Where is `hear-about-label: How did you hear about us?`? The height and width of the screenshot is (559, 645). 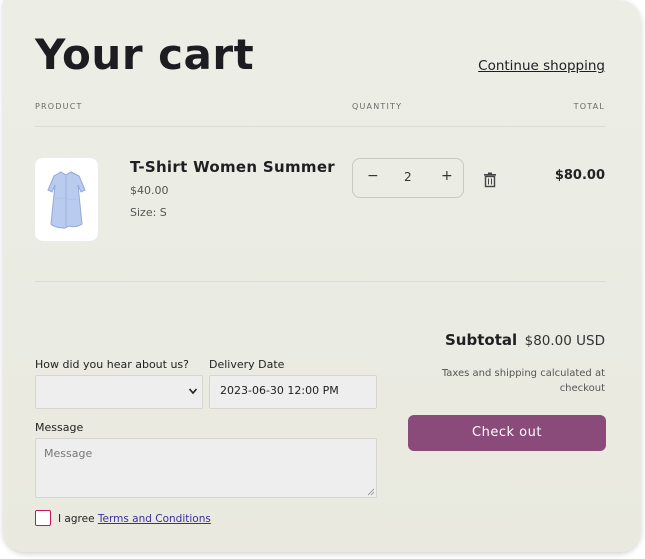 hear-about-label: How did you hear about us? is located at coordinates (112, 364).